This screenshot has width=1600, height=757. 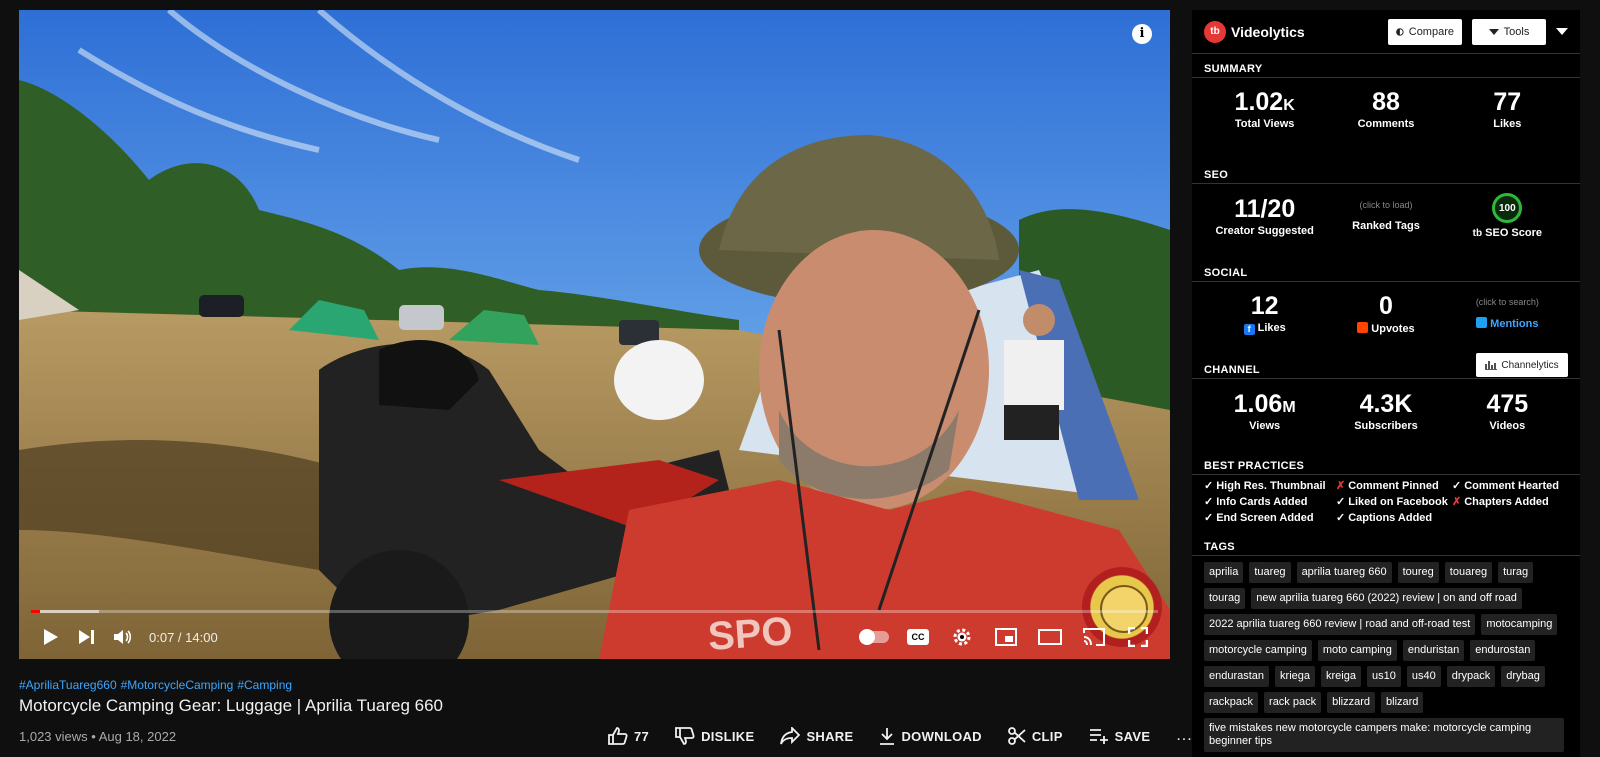 I want to click on upvotes-label-wrap: Upvotes, so click(x=1385, y=328).